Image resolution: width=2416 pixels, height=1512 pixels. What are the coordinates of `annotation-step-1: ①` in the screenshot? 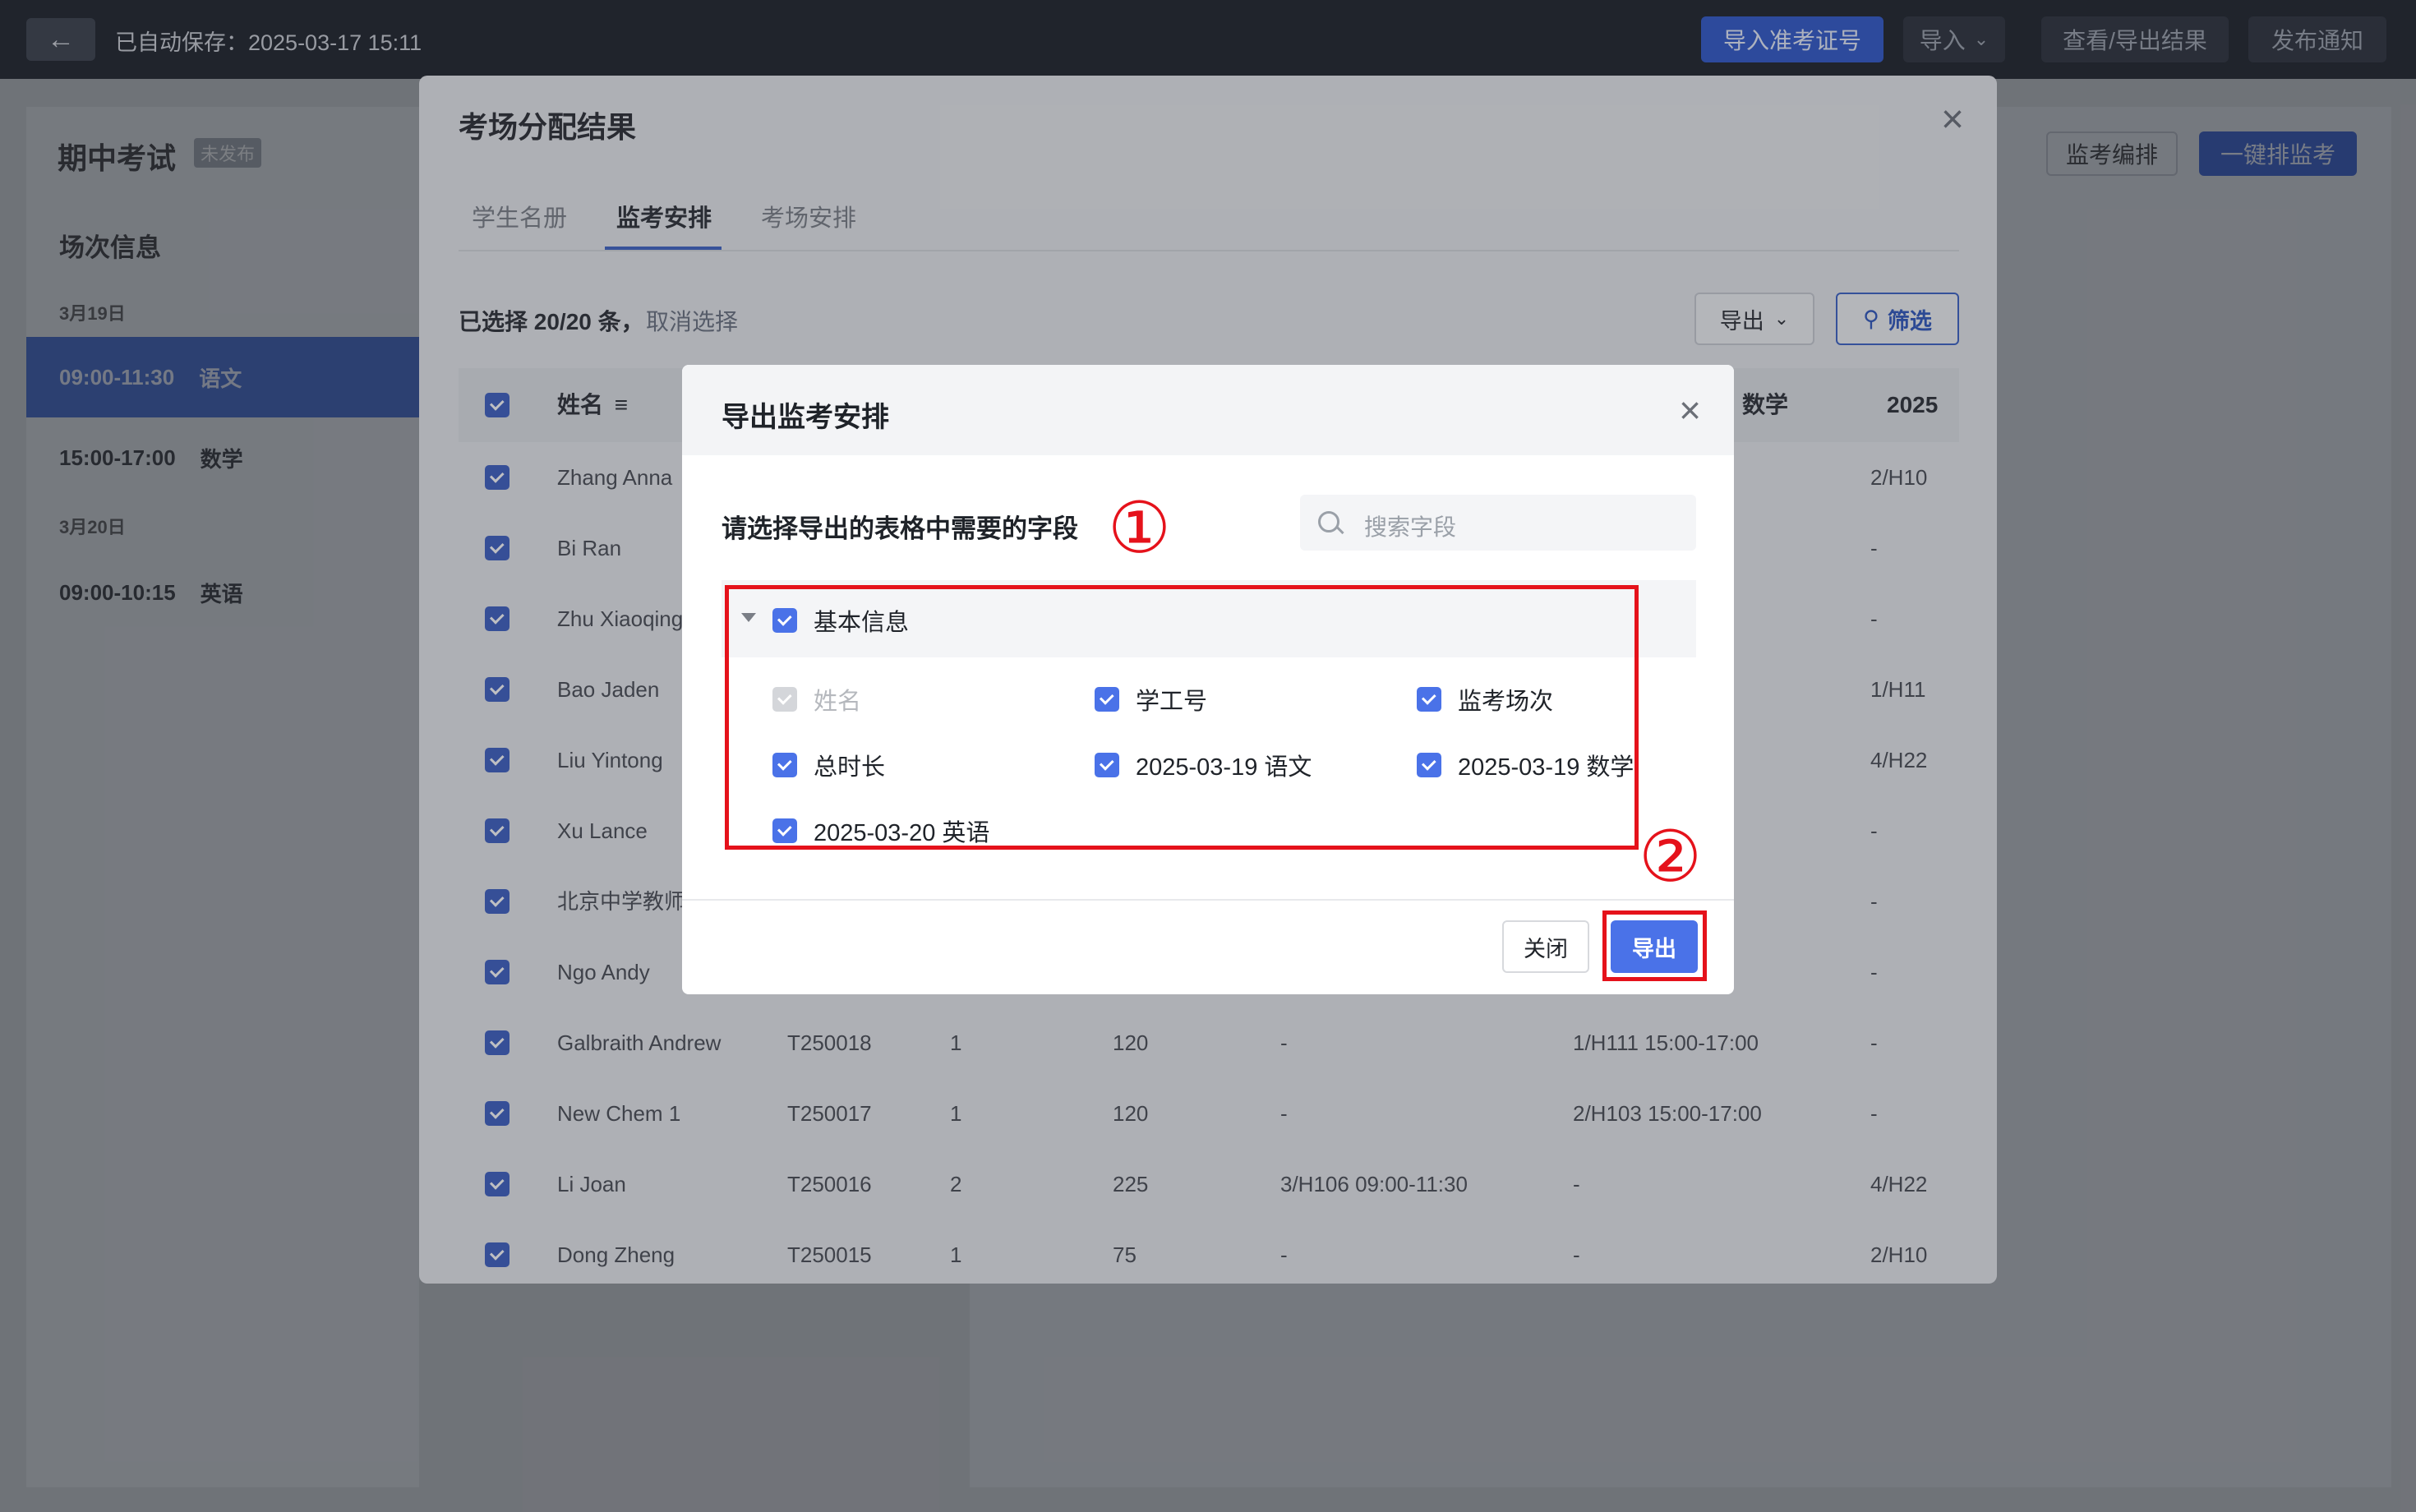 It's located at (1140, 528).